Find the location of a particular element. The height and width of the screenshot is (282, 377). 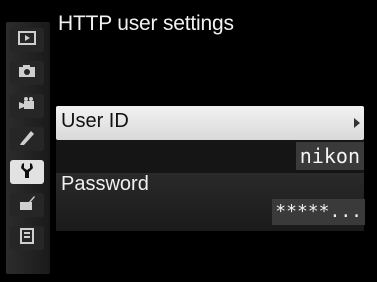

user-id-label: User ID is located at coordinates (95, 121).